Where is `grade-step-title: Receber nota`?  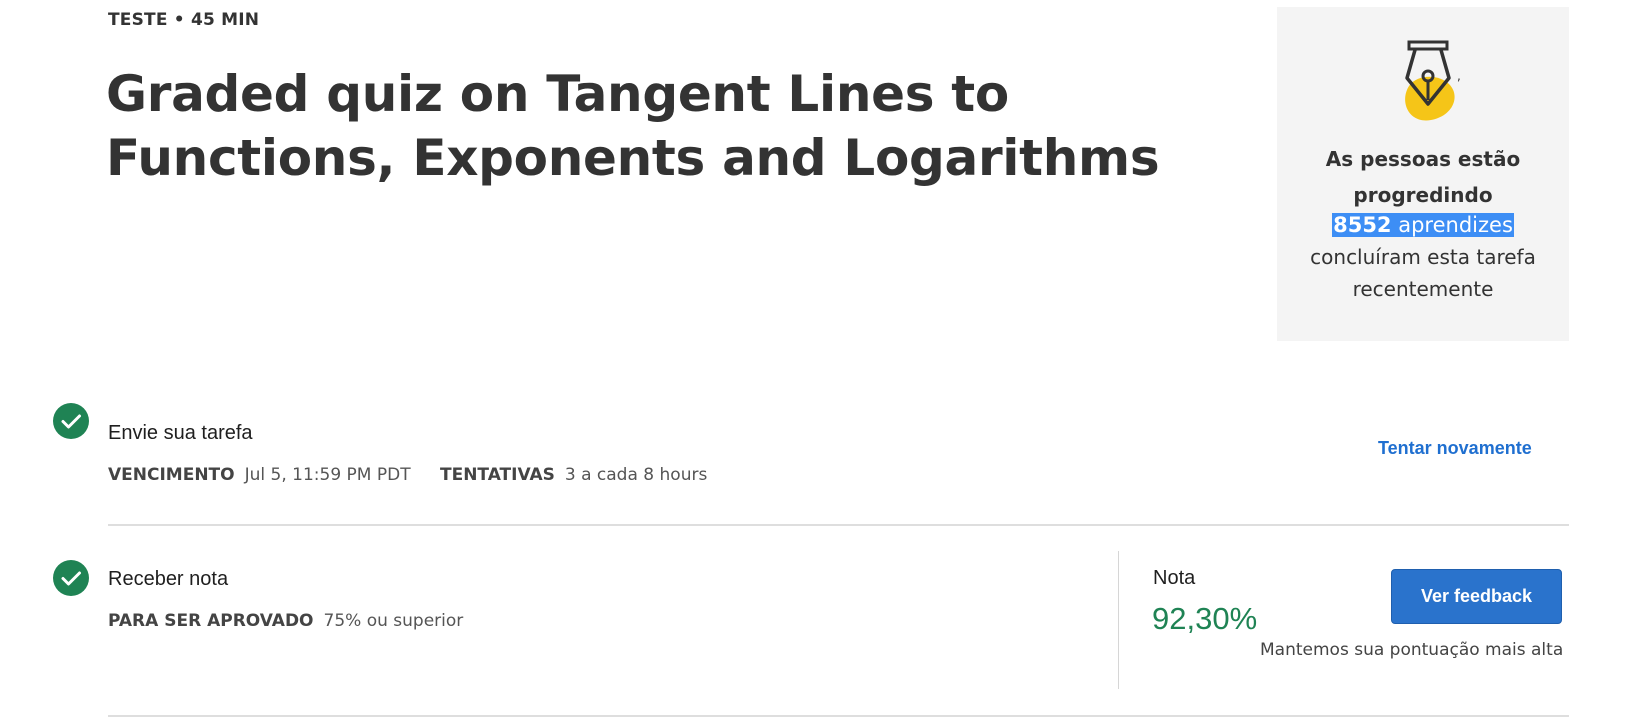 grade-step-title: Receber nota is located at coordinates (168, 579).